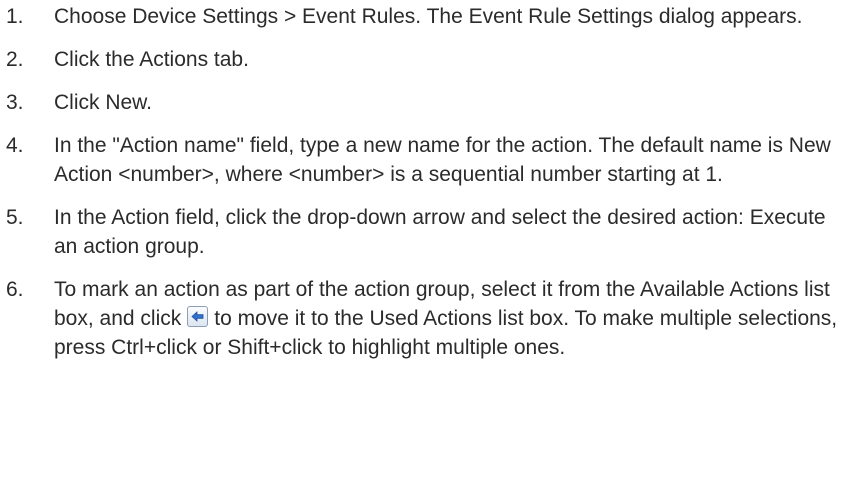 The image size is (855, 491). What do you see at coordinates (103, 102) in the screenshot?
I see `step-text: Click New.` at bounding box center [103, 102].